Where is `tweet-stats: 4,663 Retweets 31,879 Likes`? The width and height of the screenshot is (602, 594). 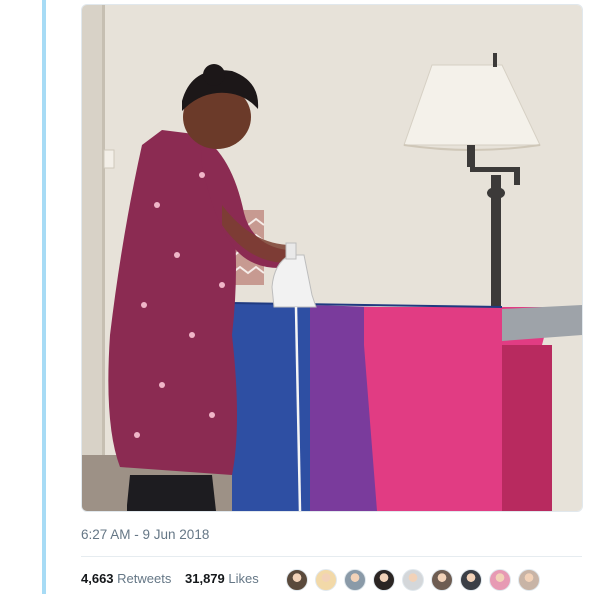 tweet-stats: 4,663 Retweets 31,879 Likes is located at coordinates (175, 578).